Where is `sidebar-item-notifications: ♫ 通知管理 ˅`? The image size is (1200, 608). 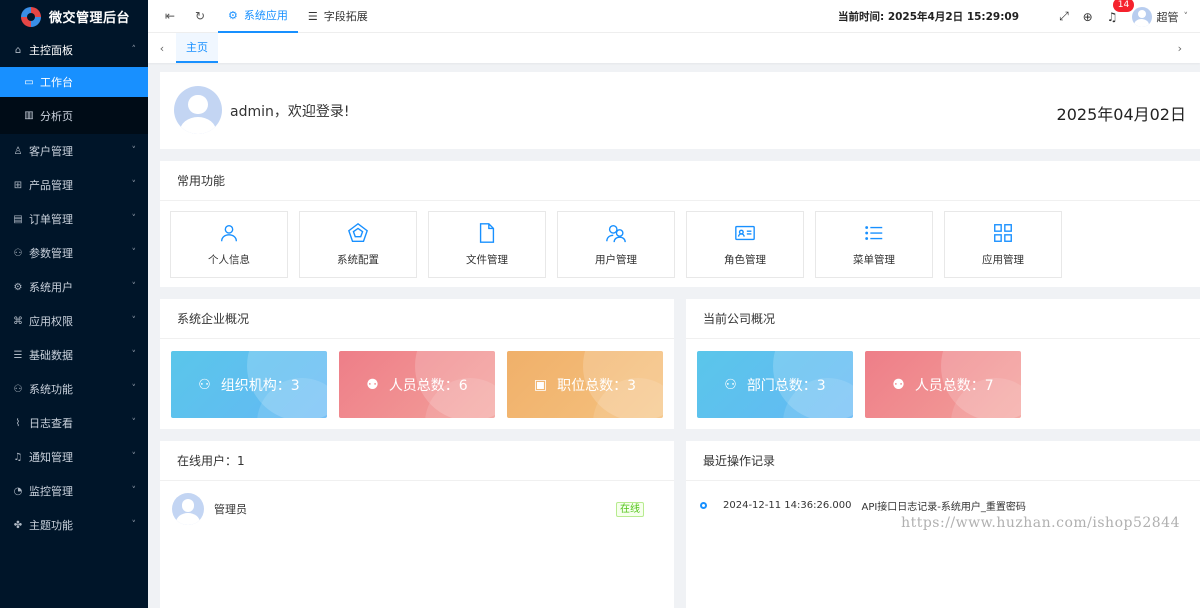
sidebar-item-notifications: ♫ 通知管理 ˅ is located at coordinates (74, 457).